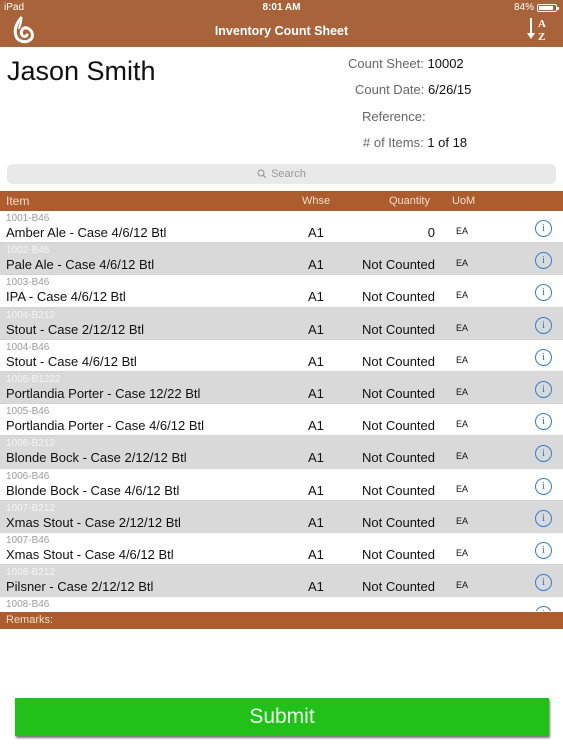 This screenshot has width=563, height=750. I want to click on item-description: Blonde Bock - Case 4/6/12 Btl, so click(93, 490).